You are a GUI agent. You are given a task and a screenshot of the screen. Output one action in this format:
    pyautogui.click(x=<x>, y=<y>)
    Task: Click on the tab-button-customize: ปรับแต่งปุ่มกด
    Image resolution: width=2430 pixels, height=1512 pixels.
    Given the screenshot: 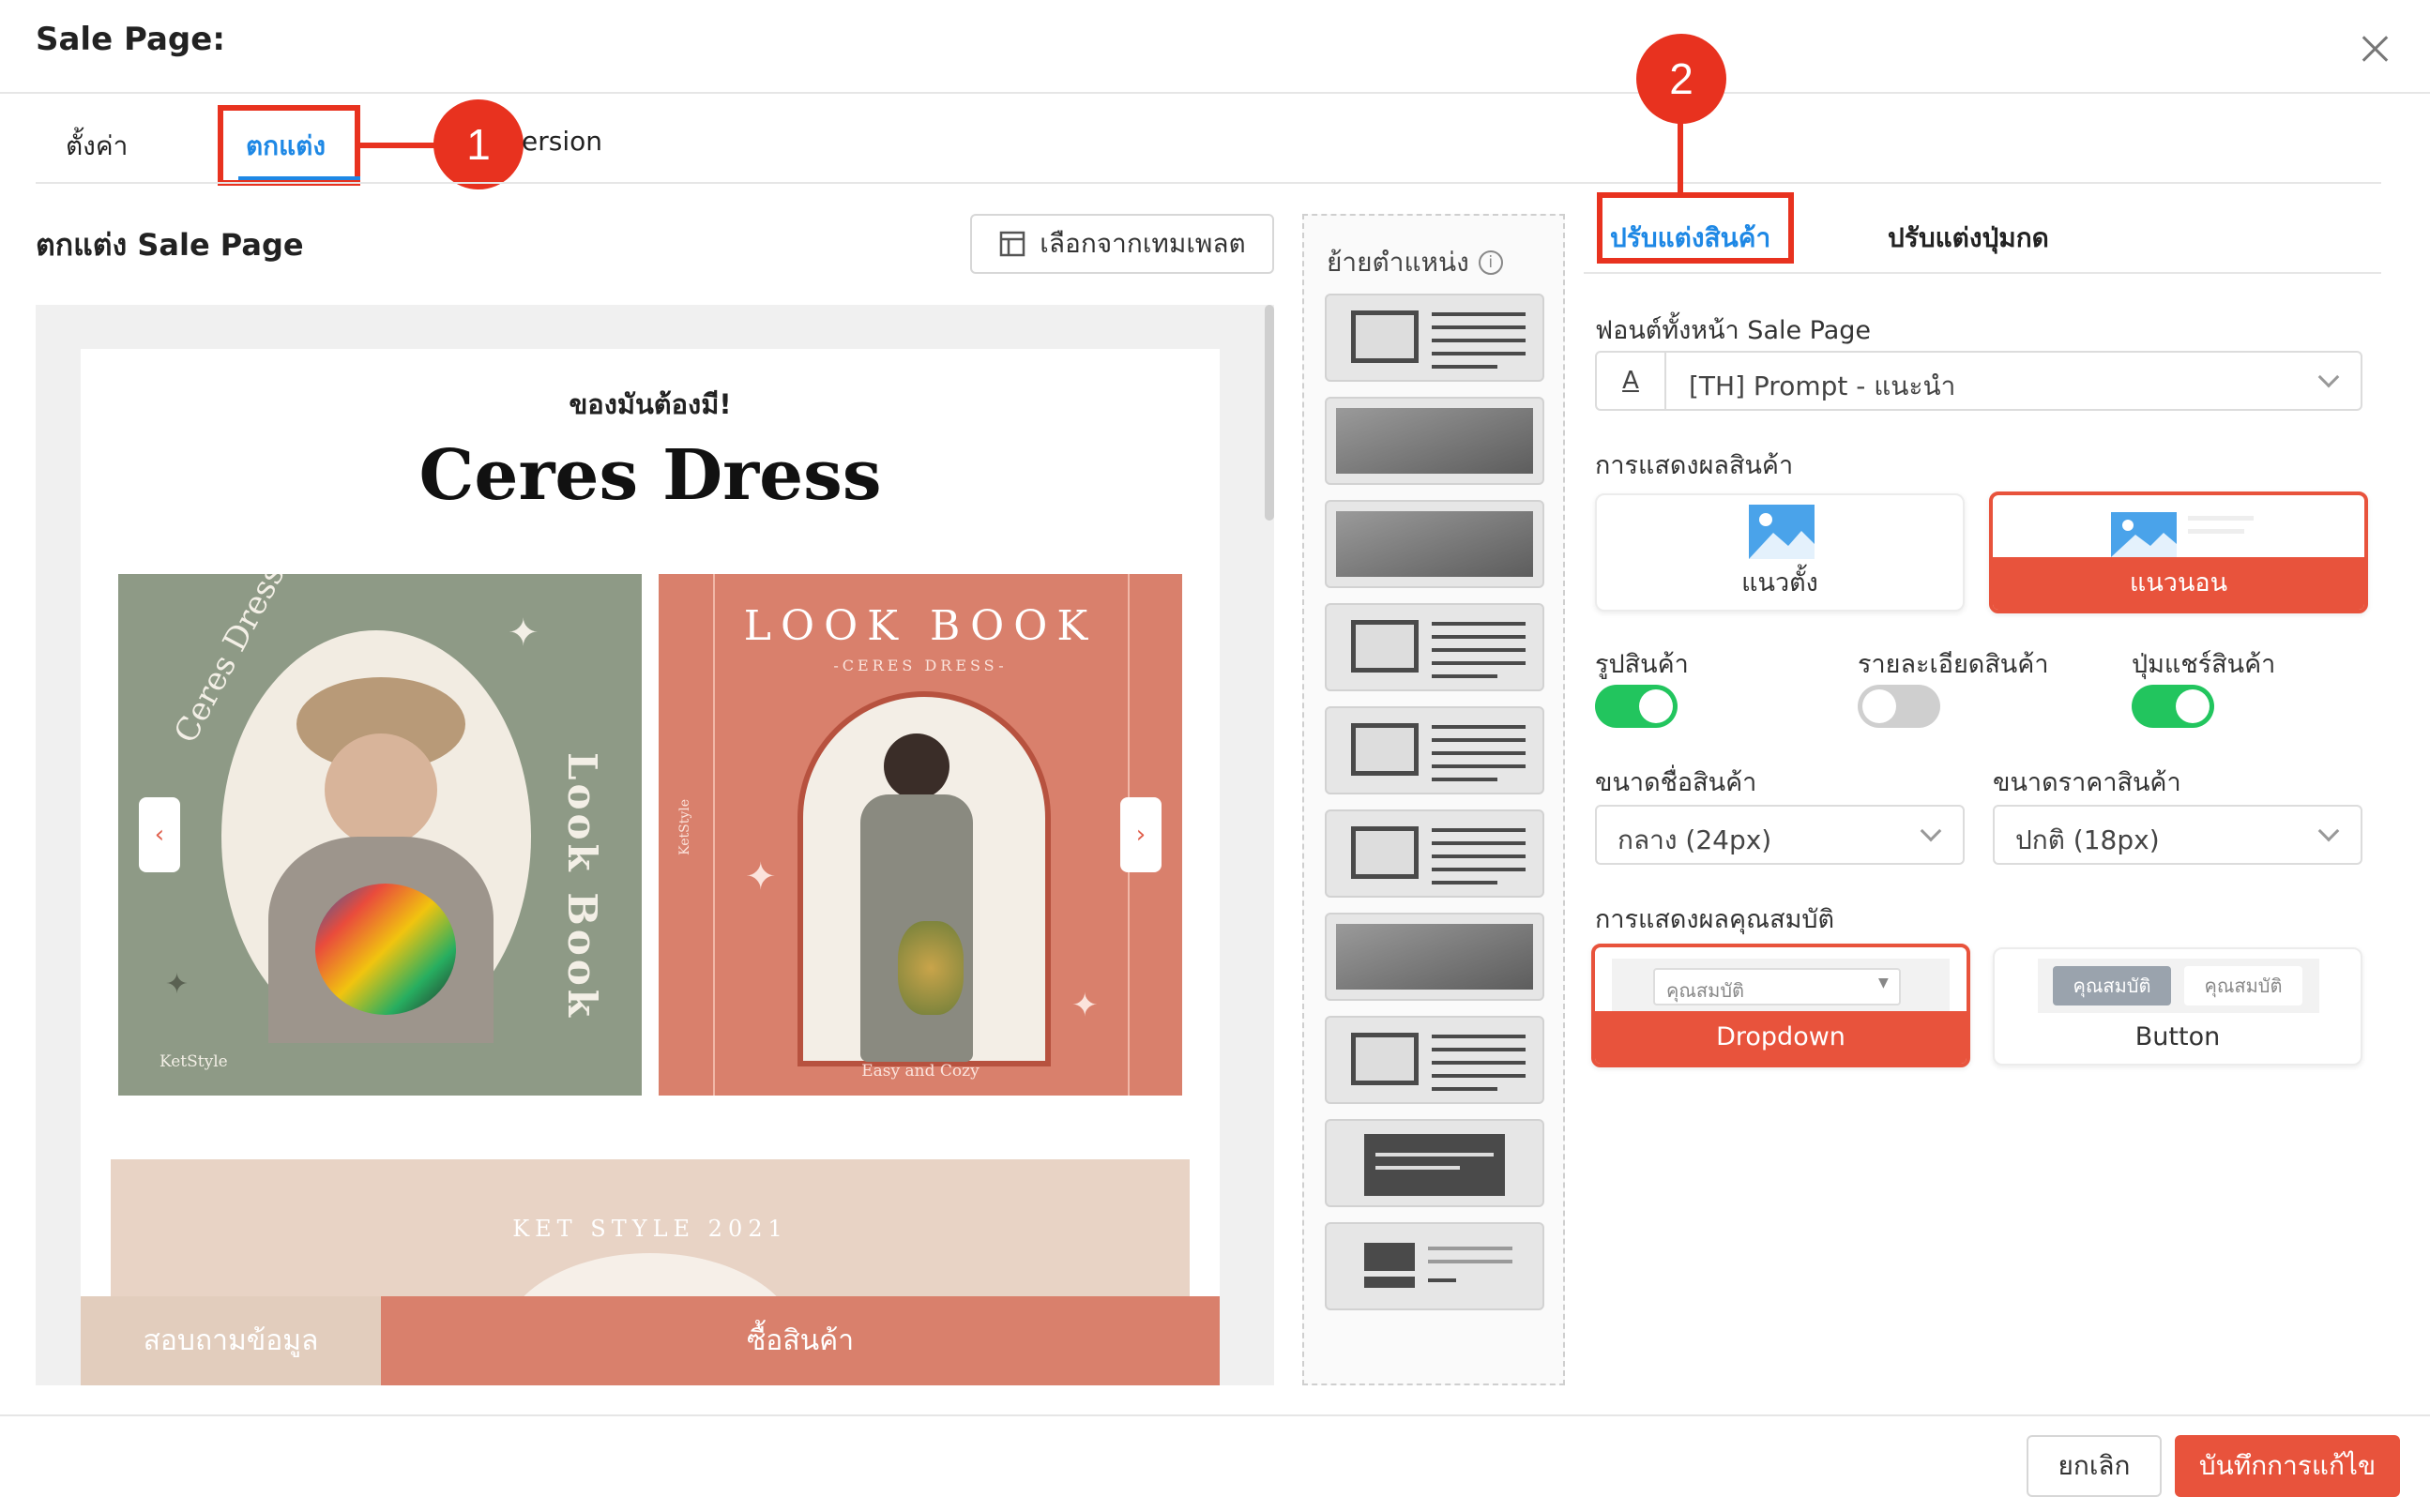 What is the action you would take?
    pyautogui.click(x=1968, y=238)
    